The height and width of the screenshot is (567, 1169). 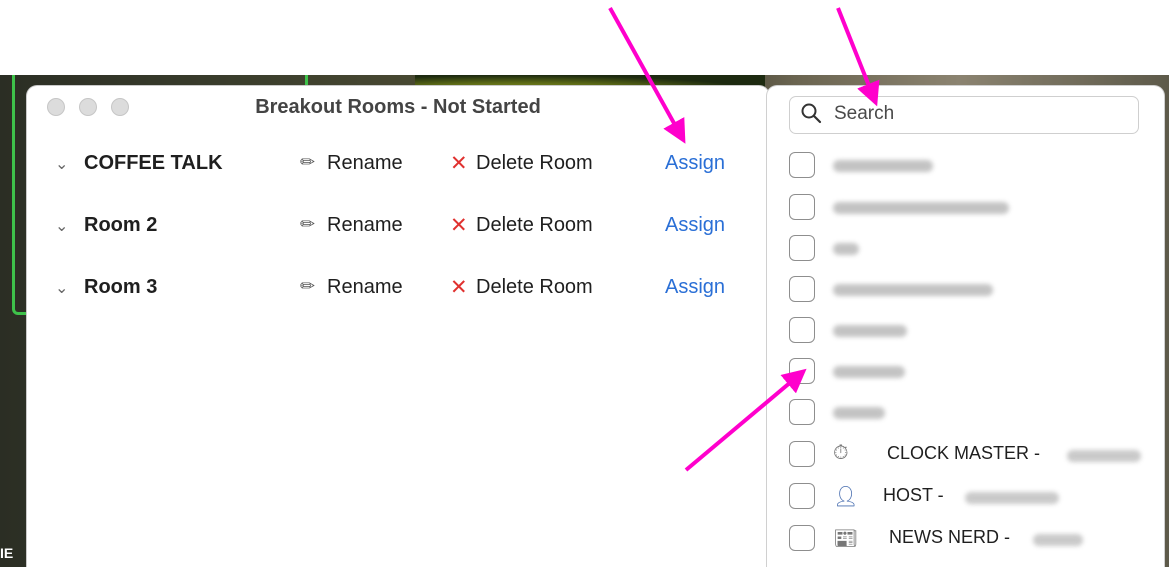 I want to click on stopwatch-icon: ⏱, so click(x=841, y=453).